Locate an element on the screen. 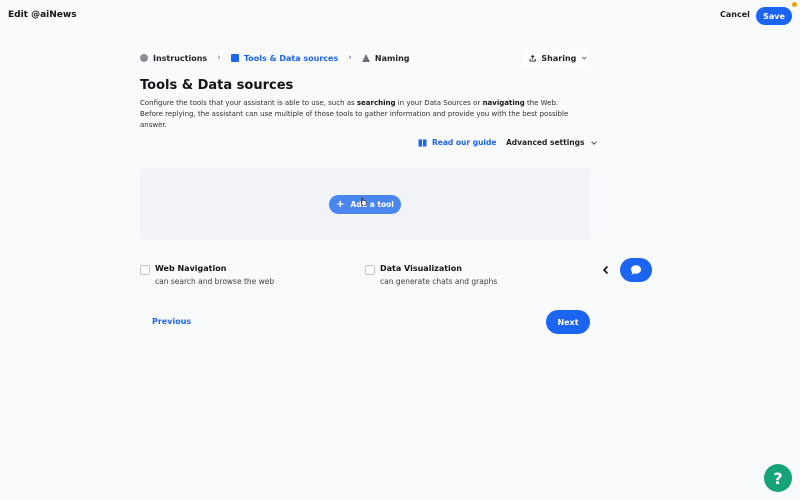  add-tool-label: Add a tool is located at coordinates (372, 204).